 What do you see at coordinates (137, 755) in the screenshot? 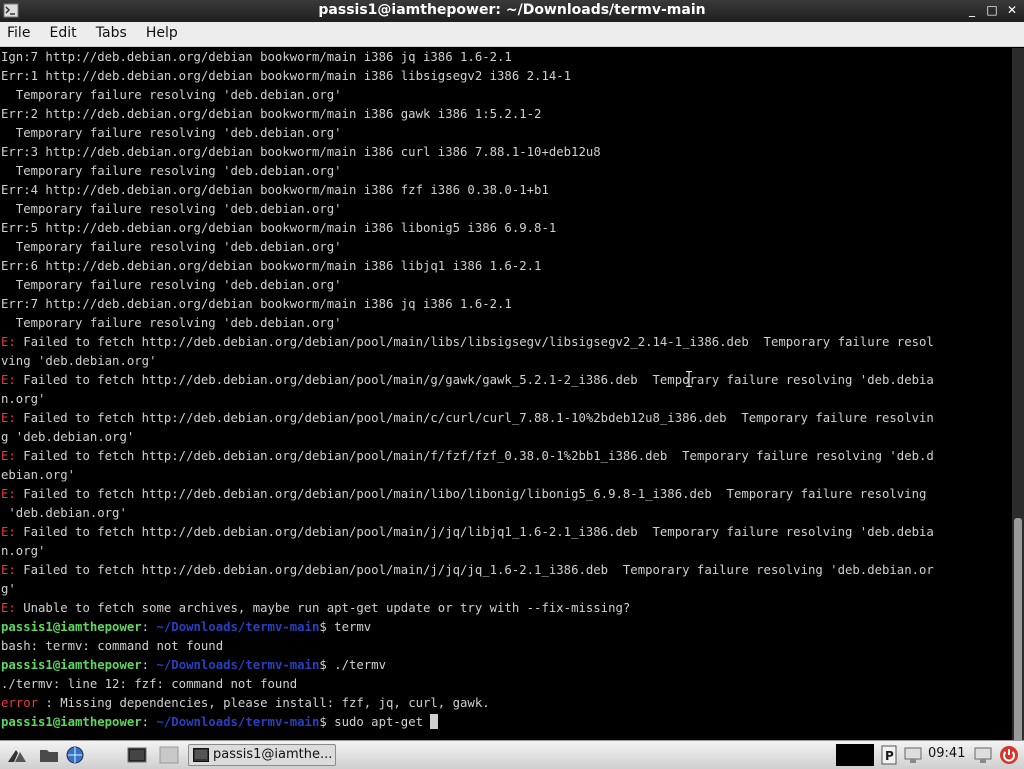
I see `terminal-icon` at bounding box center [137, 755].